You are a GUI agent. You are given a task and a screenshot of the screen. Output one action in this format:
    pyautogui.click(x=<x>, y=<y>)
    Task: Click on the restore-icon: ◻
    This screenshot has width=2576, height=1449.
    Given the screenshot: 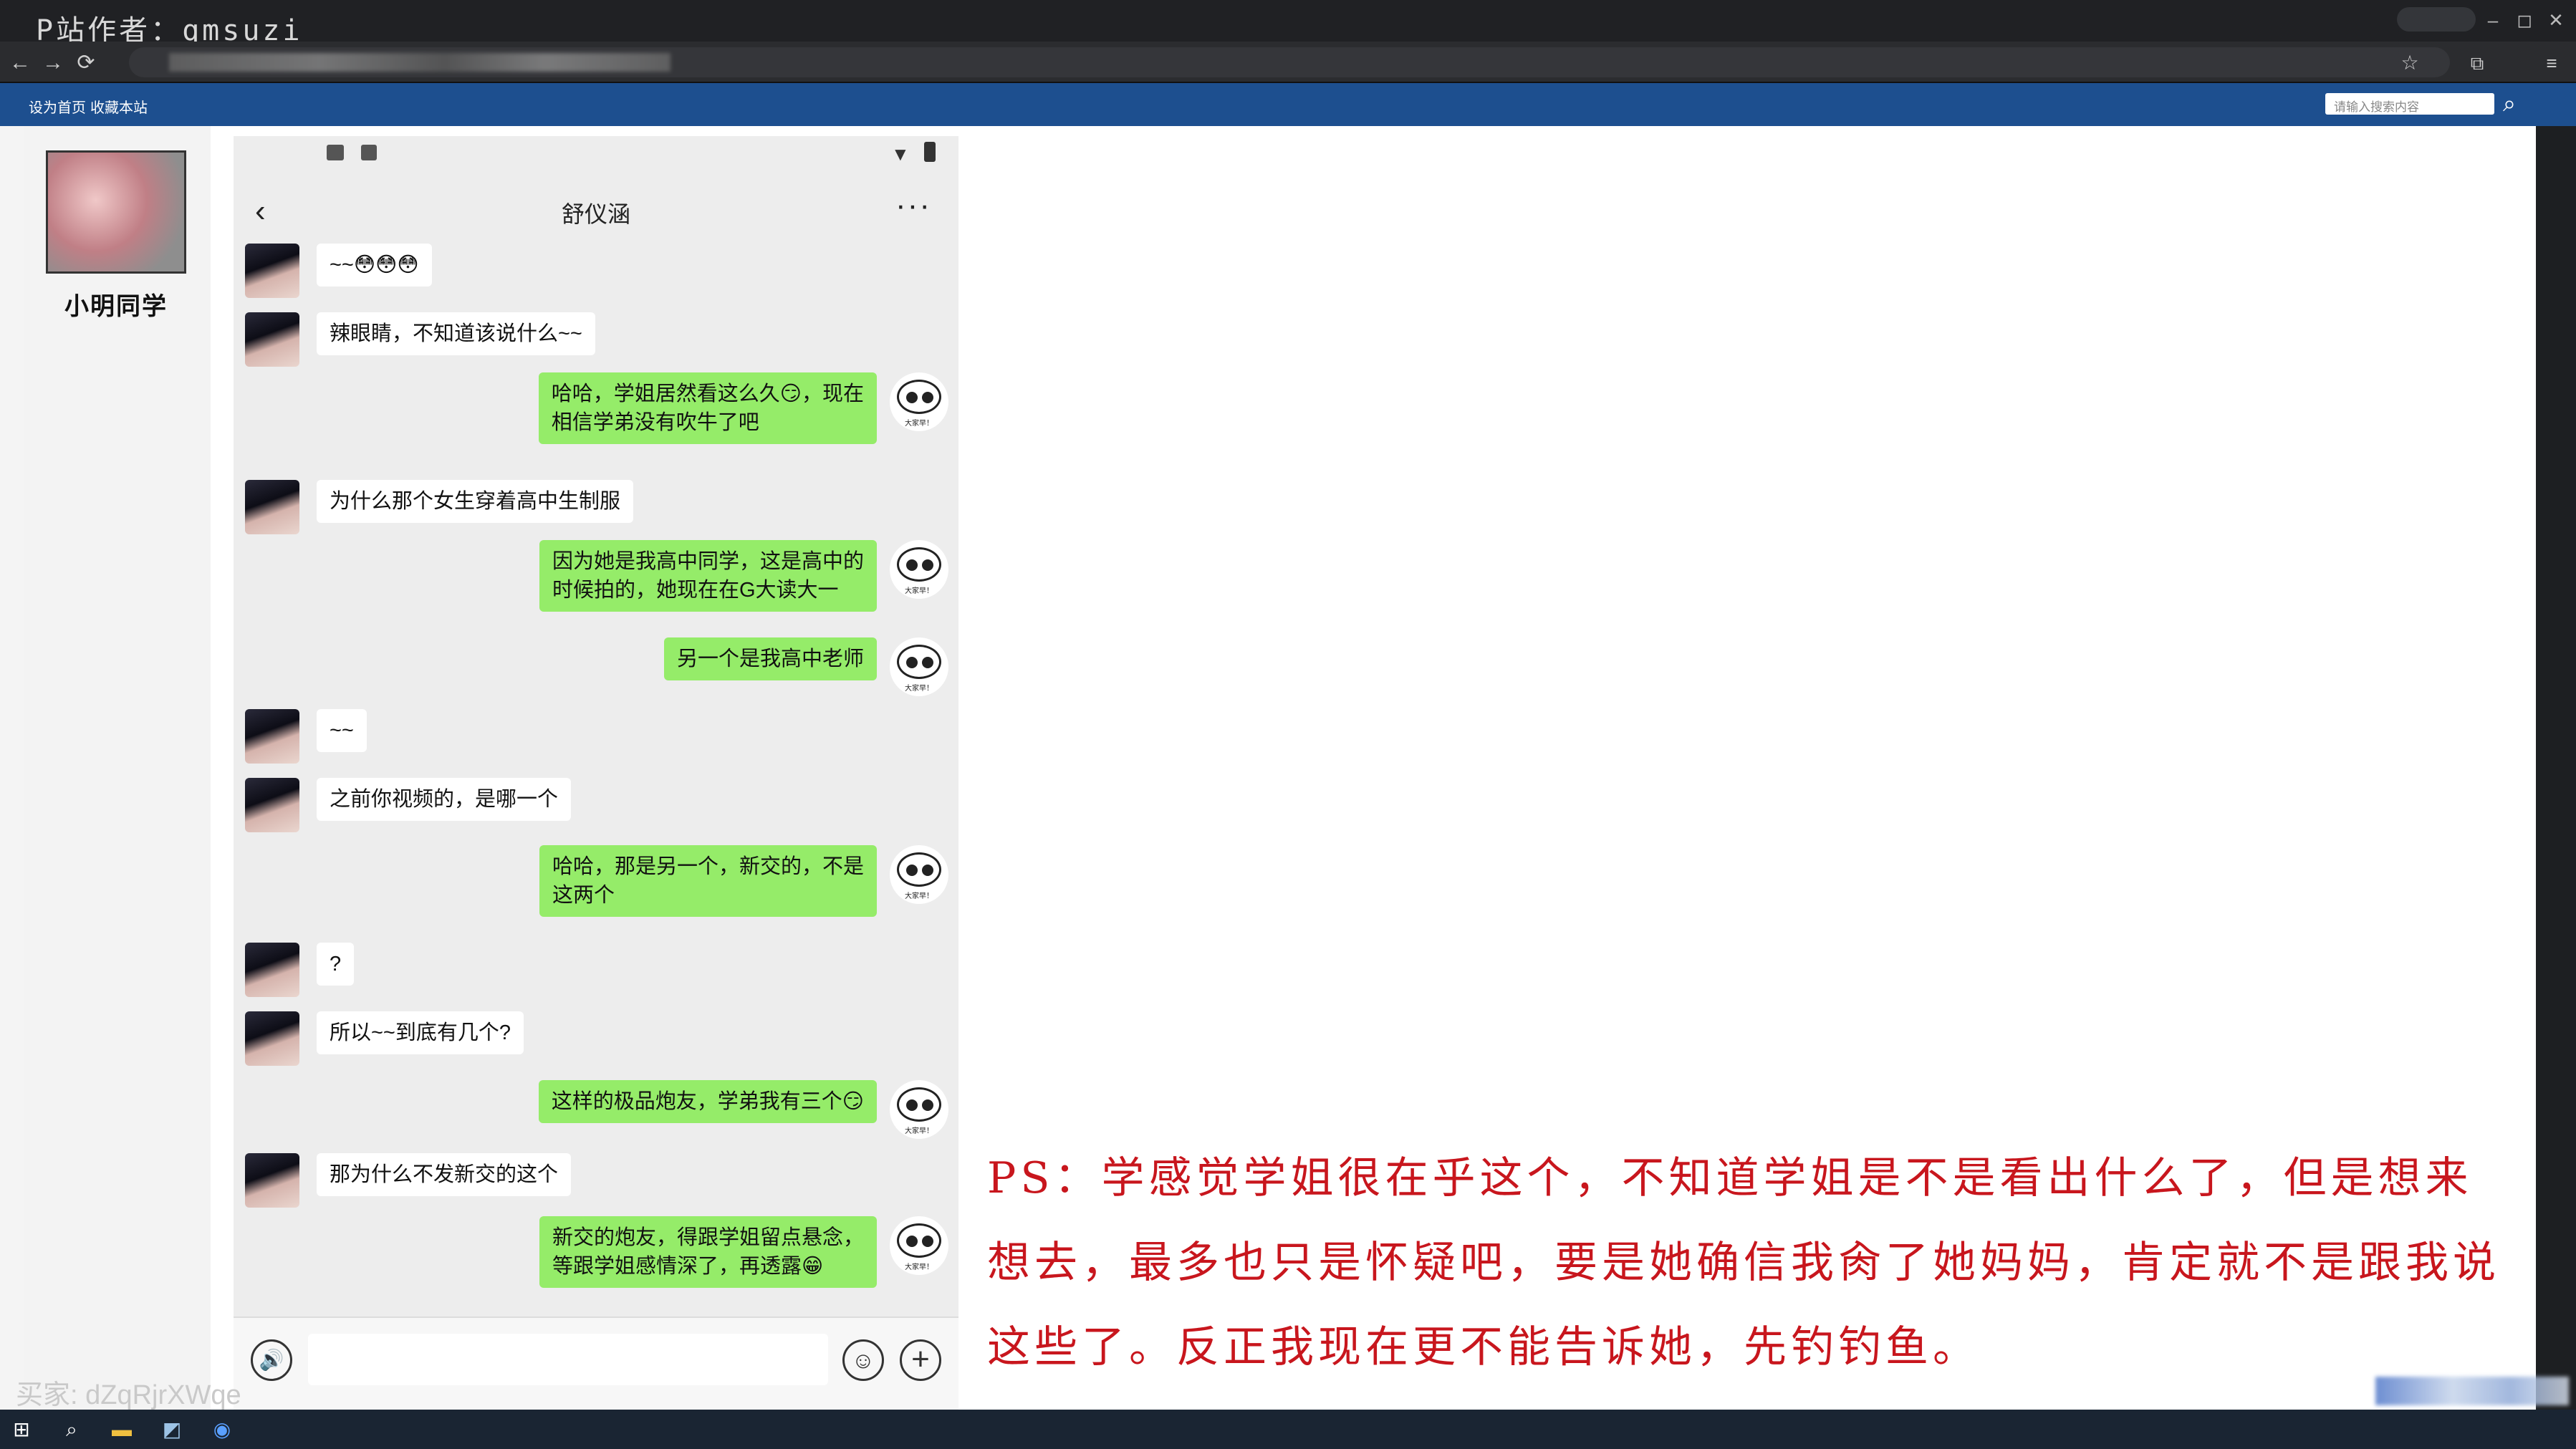 What is the action you would take?
    pyautogui.click(x=2524, y=20)
    